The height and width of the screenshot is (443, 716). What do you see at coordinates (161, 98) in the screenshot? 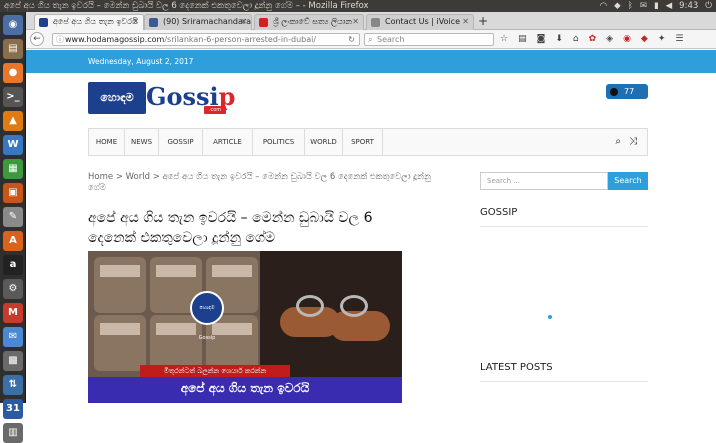
I see `site-logo: හොඳම Gossip .com` at bounding box center [161, 98].